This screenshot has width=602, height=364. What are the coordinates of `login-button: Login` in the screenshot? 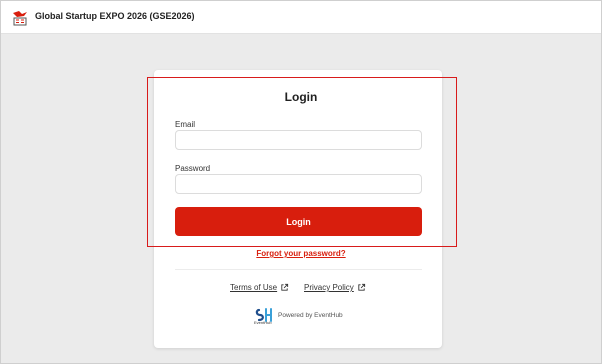 It's located at (298, 221).